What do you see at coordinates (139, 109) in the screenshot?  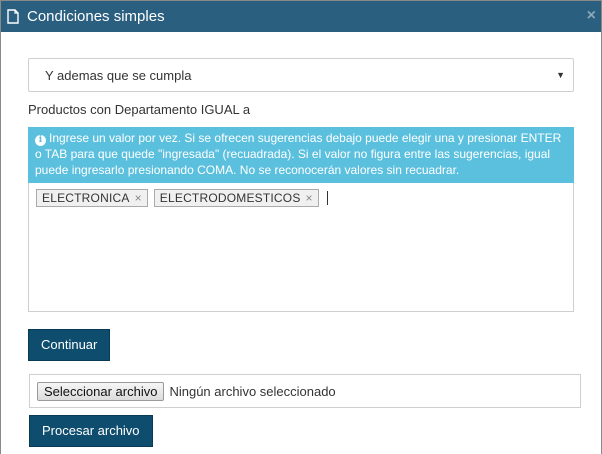 I see `field-label: Productos con Departamento IGUAL a` at bounding box center [139, 109].